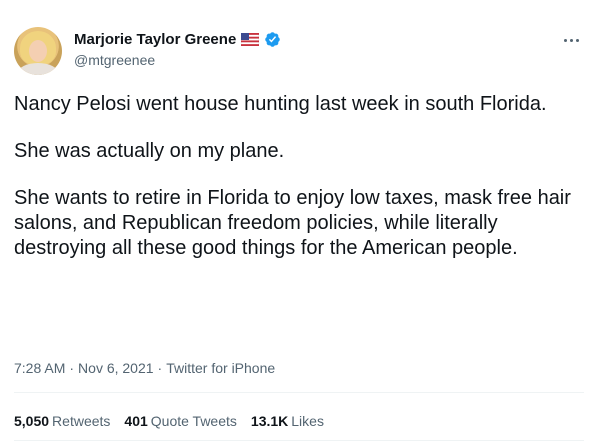 The image size is (598, 441). What do you see at coordinates (39, 368) in the screenshot?
I see `tweet-time: 7:28 AM` at bounding box center [39, 368].